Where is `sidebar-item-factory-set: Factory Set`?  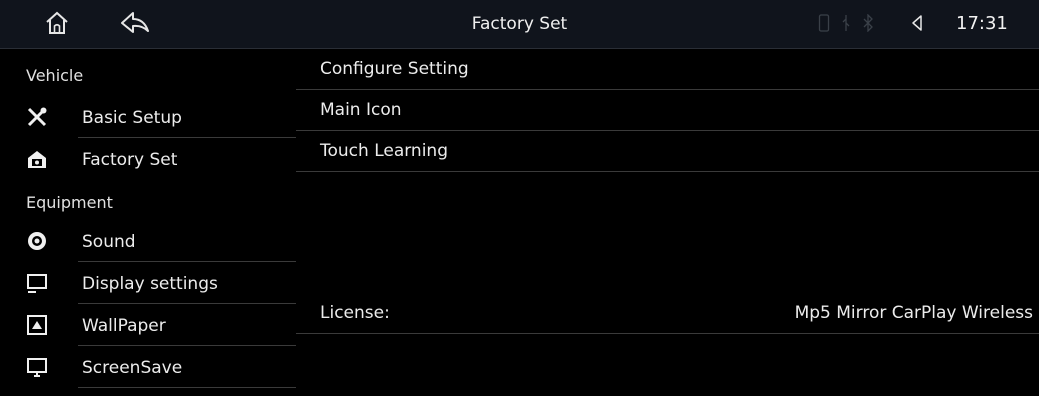
sidebar-item-factory-set: Factory Set is located at coordinates (161, 160).